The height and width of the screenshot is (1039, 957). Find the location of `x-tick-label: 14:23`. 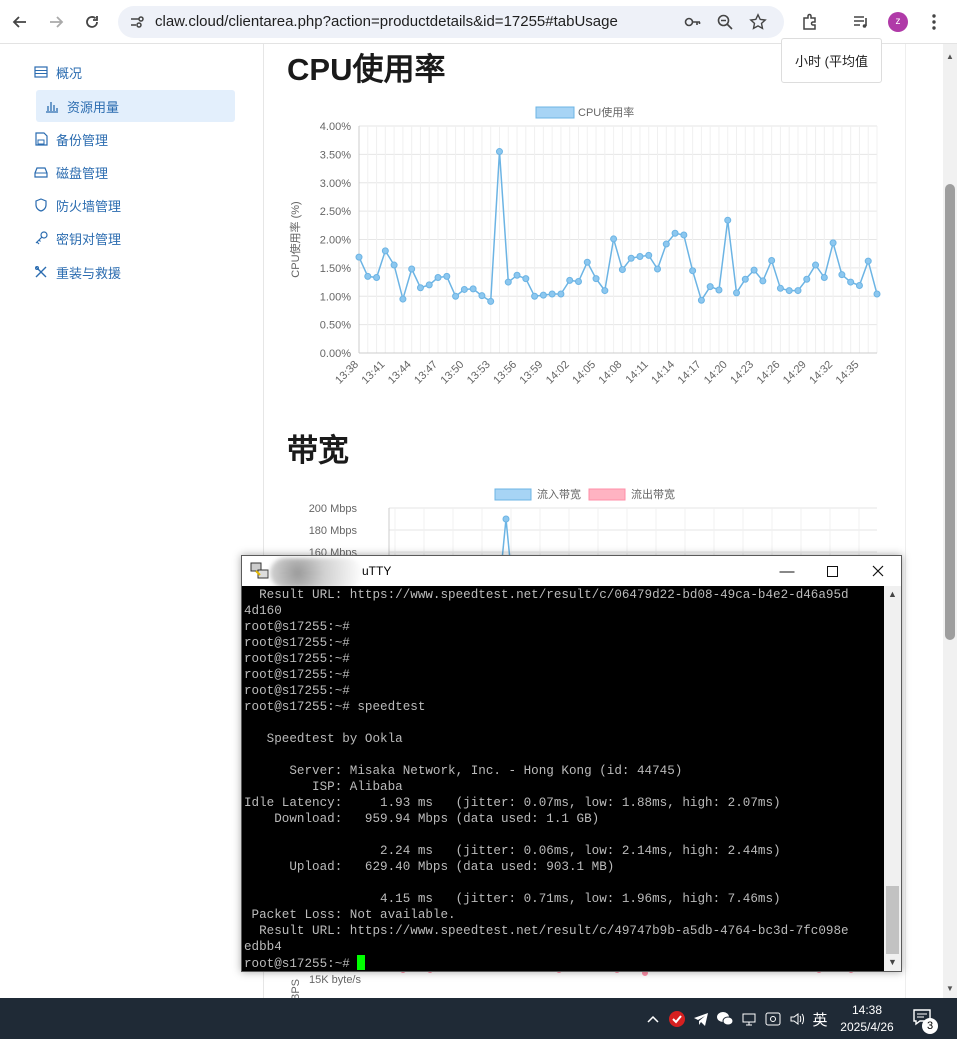

x-tick-label: 14:23 is located at coordinates (742, 373).